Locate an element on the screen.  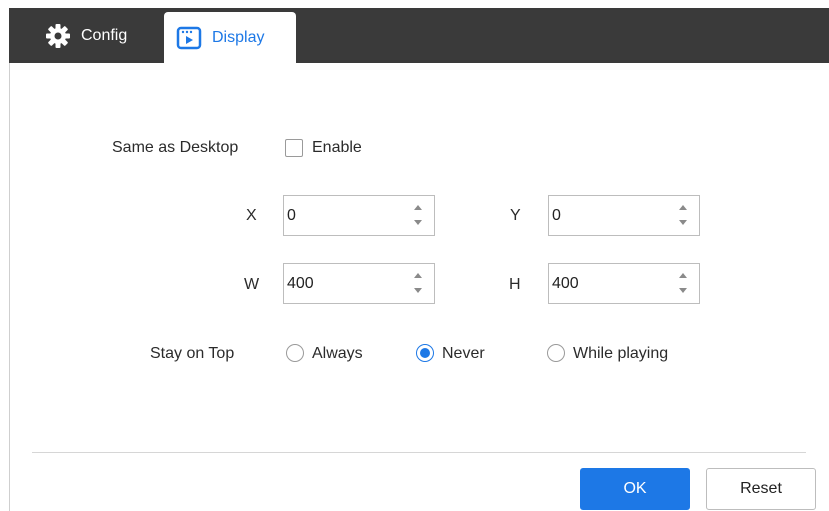
ok-button: OK is located at coordinates (635, 489).